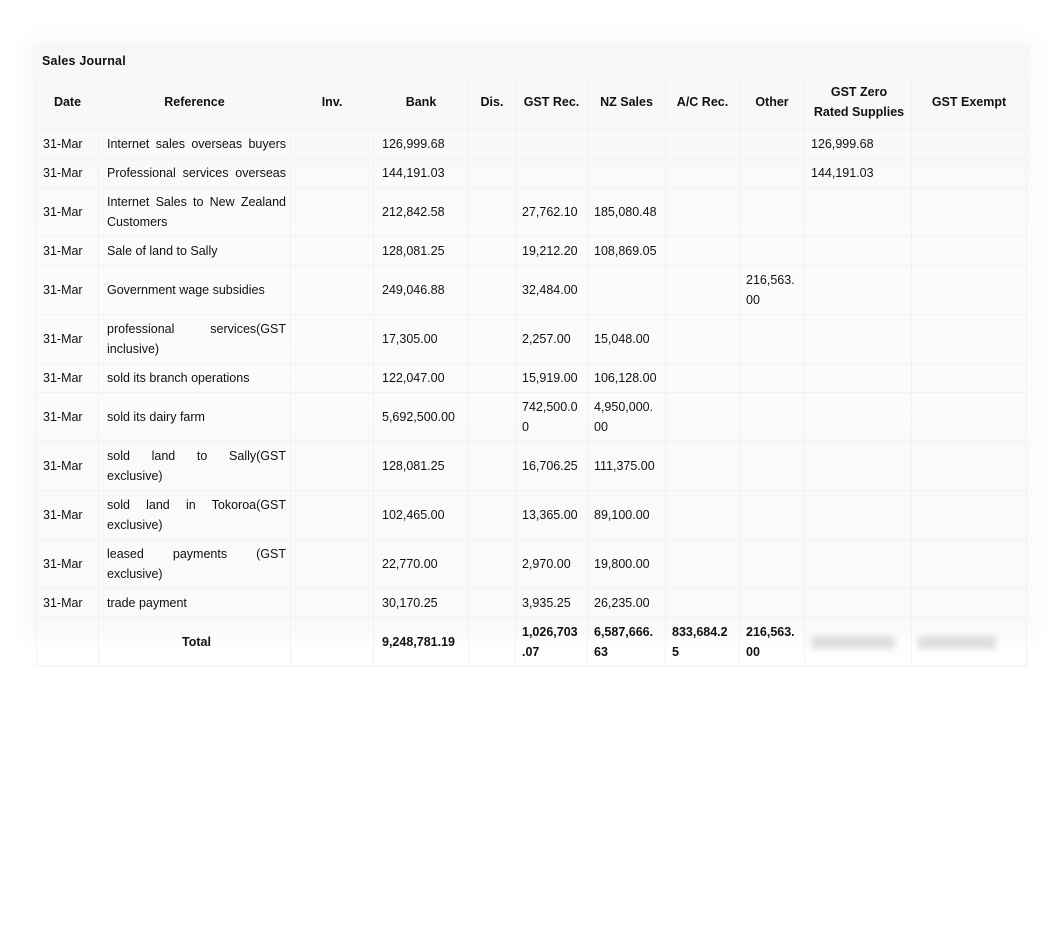  Describe the element at coordinates (492, 642) in the screenshot. I see `cell-total-dis` at that location.